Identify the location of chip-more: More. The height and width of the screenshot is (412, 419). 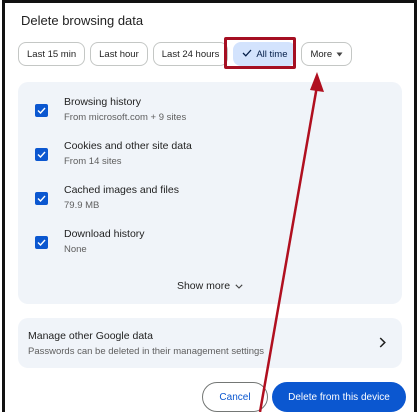
(327, 54).